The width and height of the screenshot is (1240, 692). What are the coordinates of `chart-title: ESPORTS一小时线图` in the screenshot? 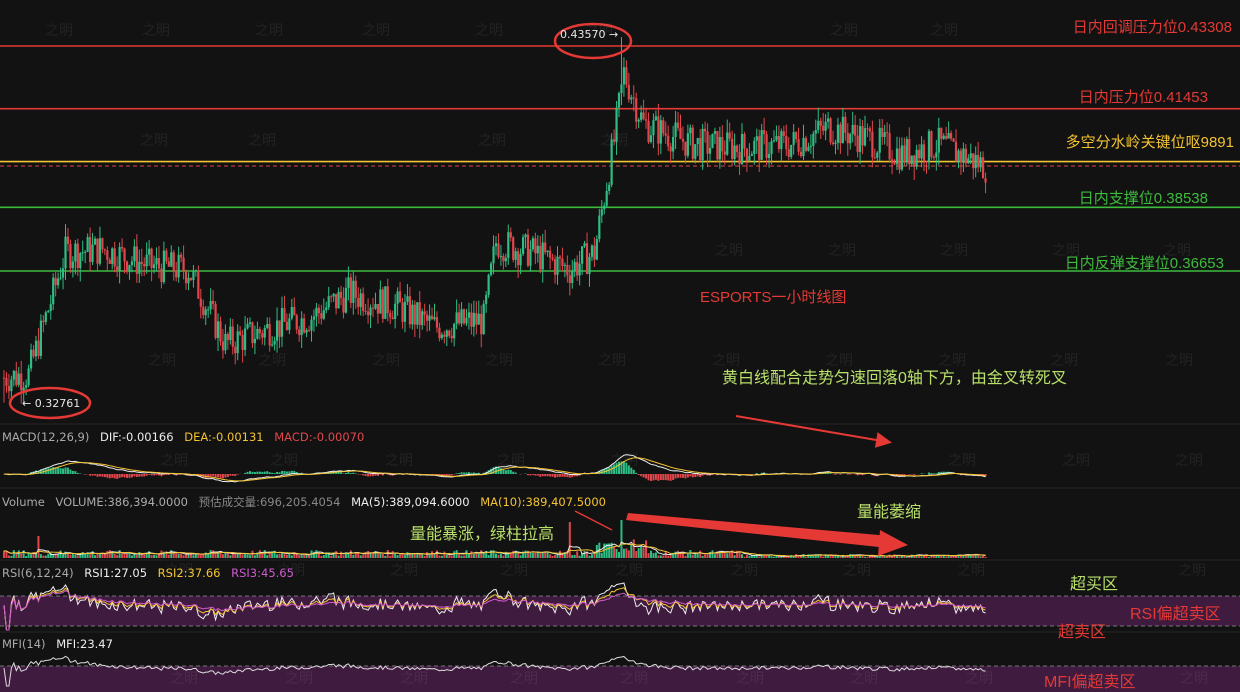 It's located at (773, 297).